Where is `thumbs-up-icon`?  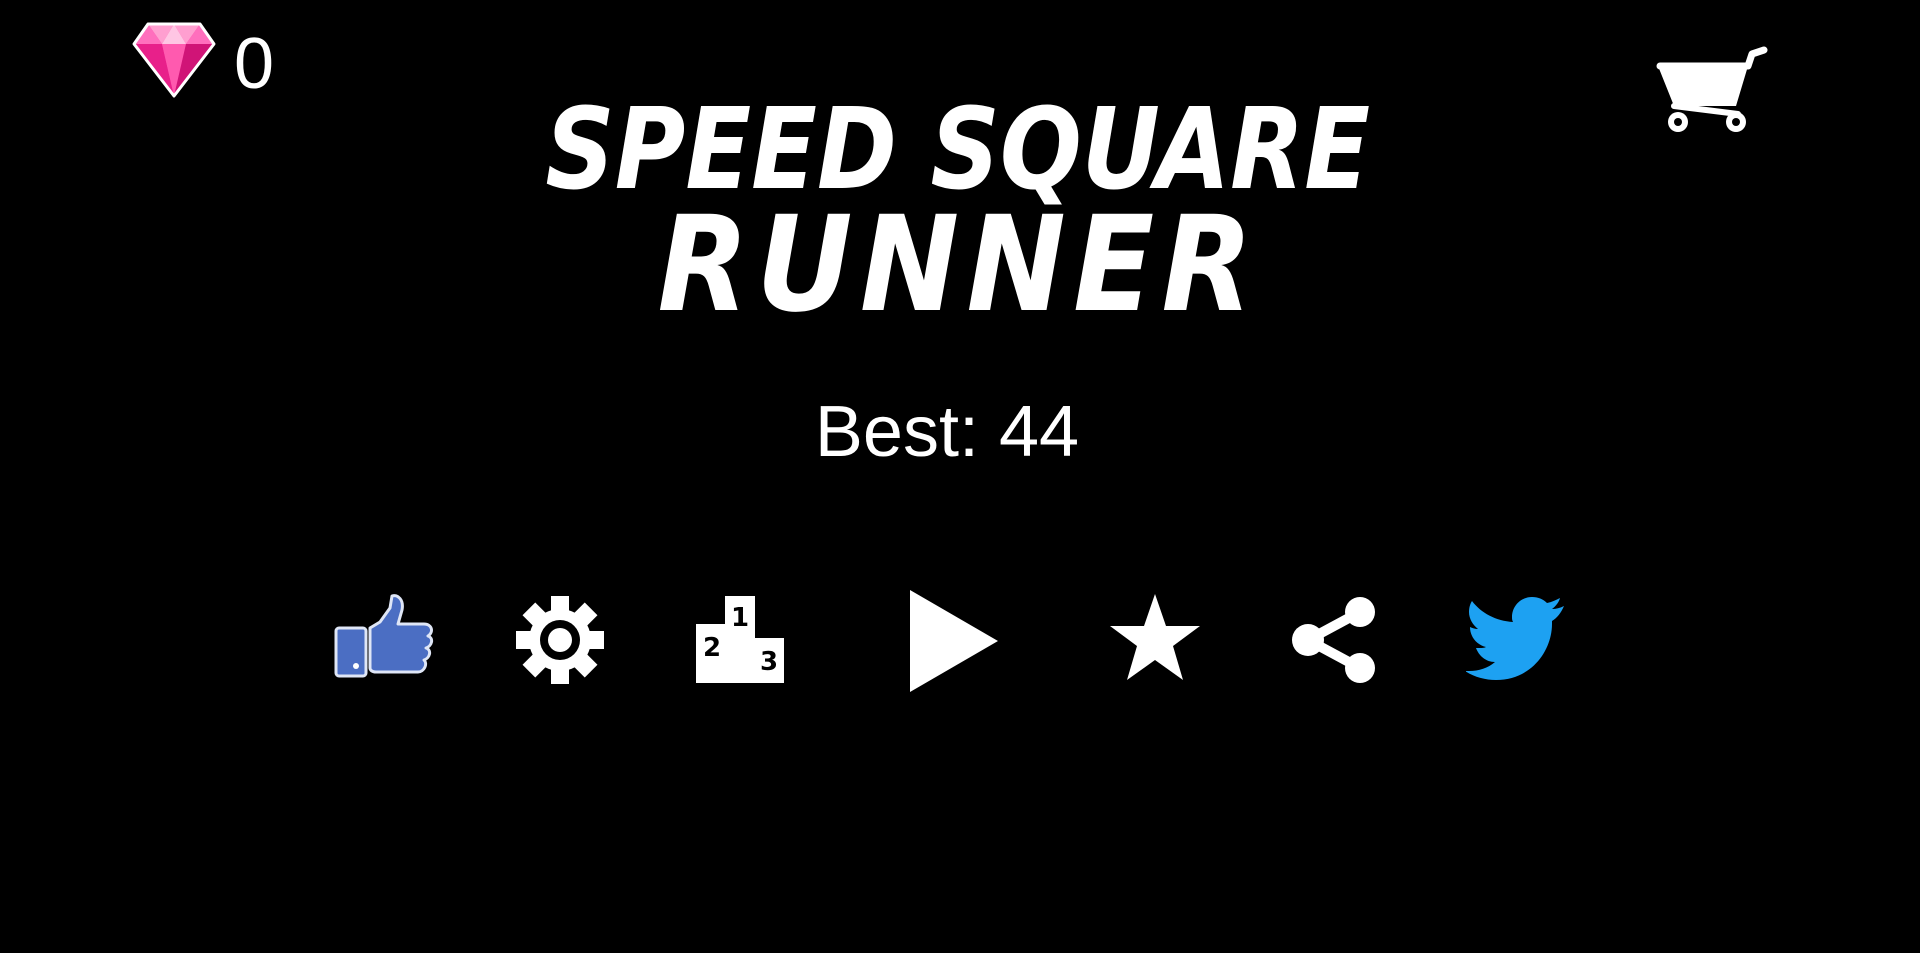
thumbs-up-icon is located at coordinates (384, 636).